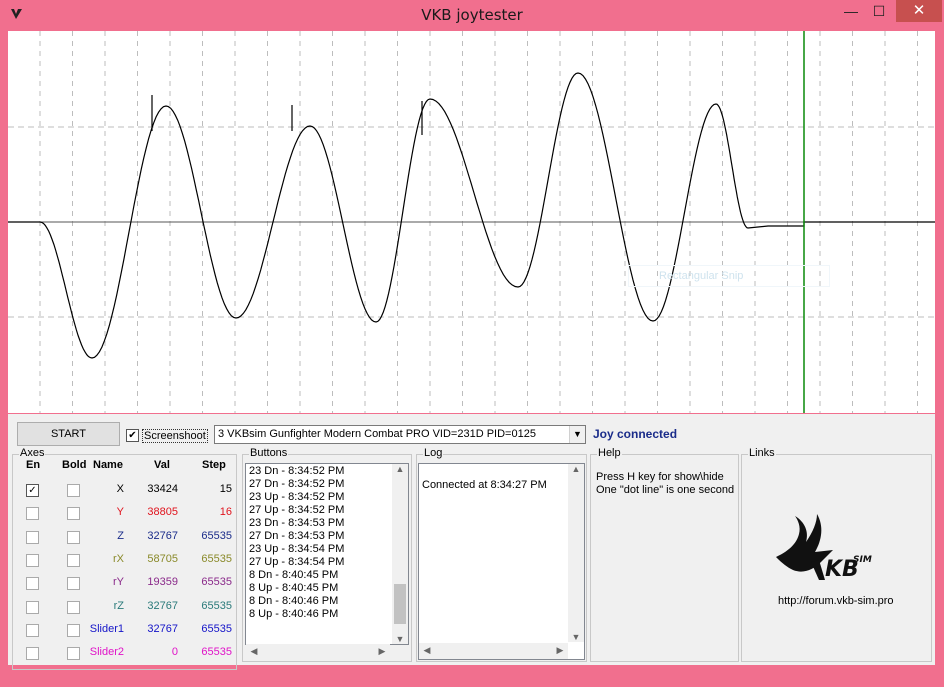  I want to click on window-title: VKB joytester, so click(472, 15).